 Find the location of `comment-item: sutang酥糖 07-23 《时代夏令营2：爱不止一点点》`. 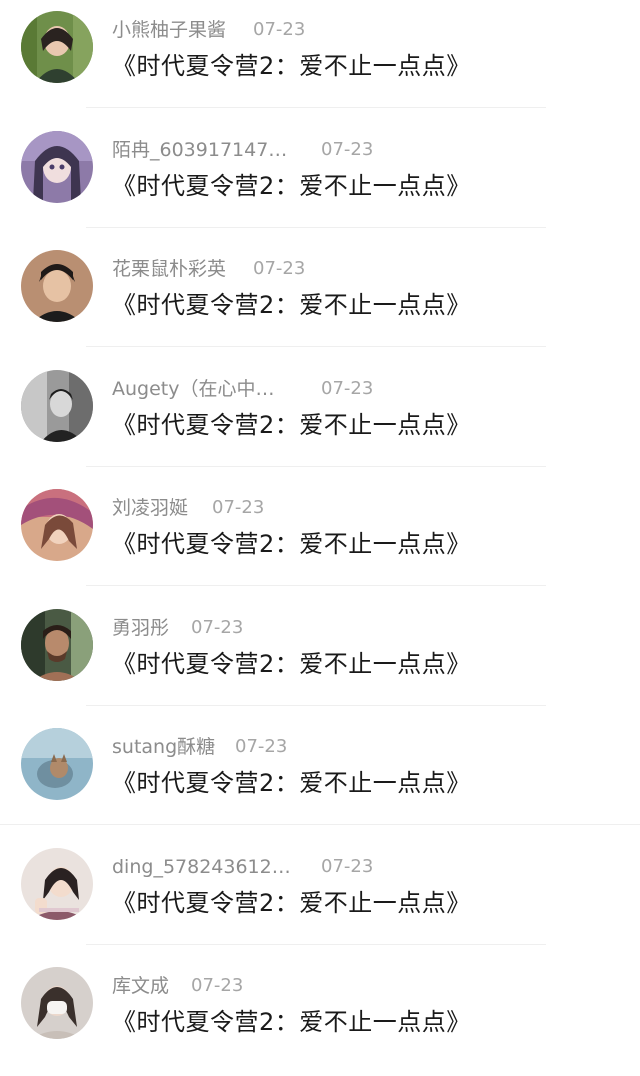

comment-item: sutang酥糖 07-23 《时代夏令营2：爱不止一点点》 is located at coordinates (320, 777).